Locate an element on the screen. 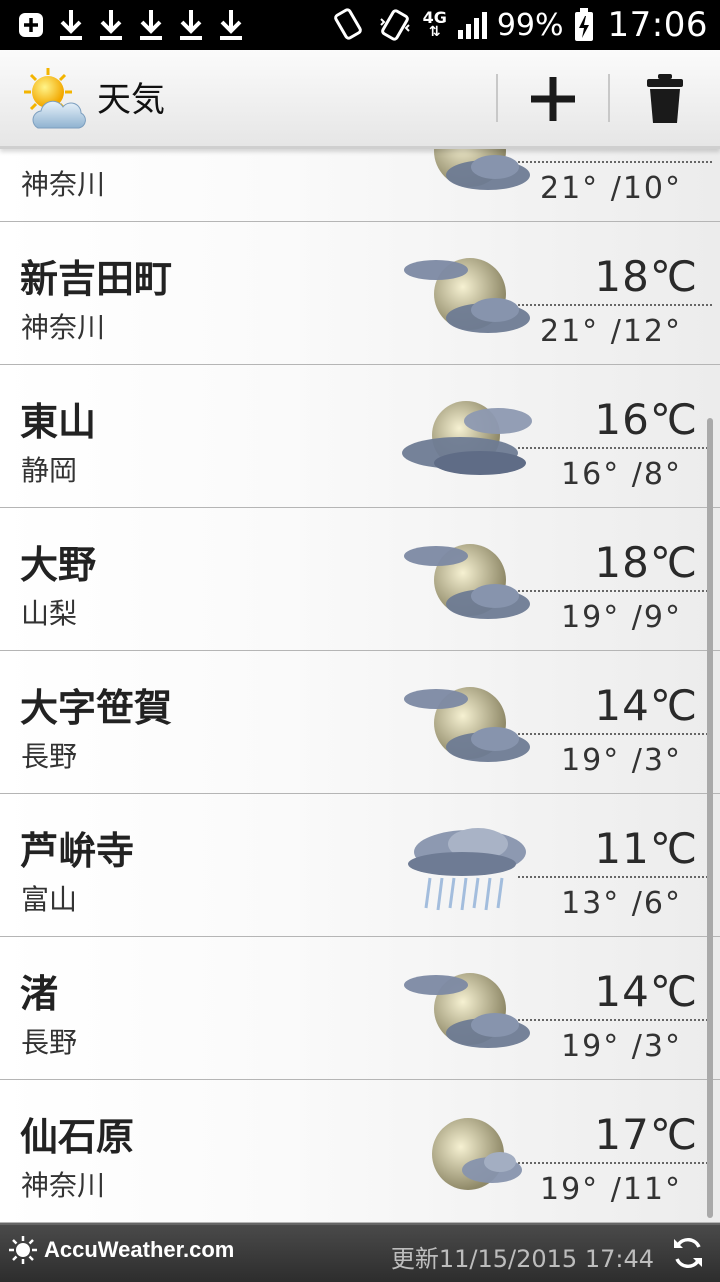  add-notification-icon is located at coordinates (31, 25).